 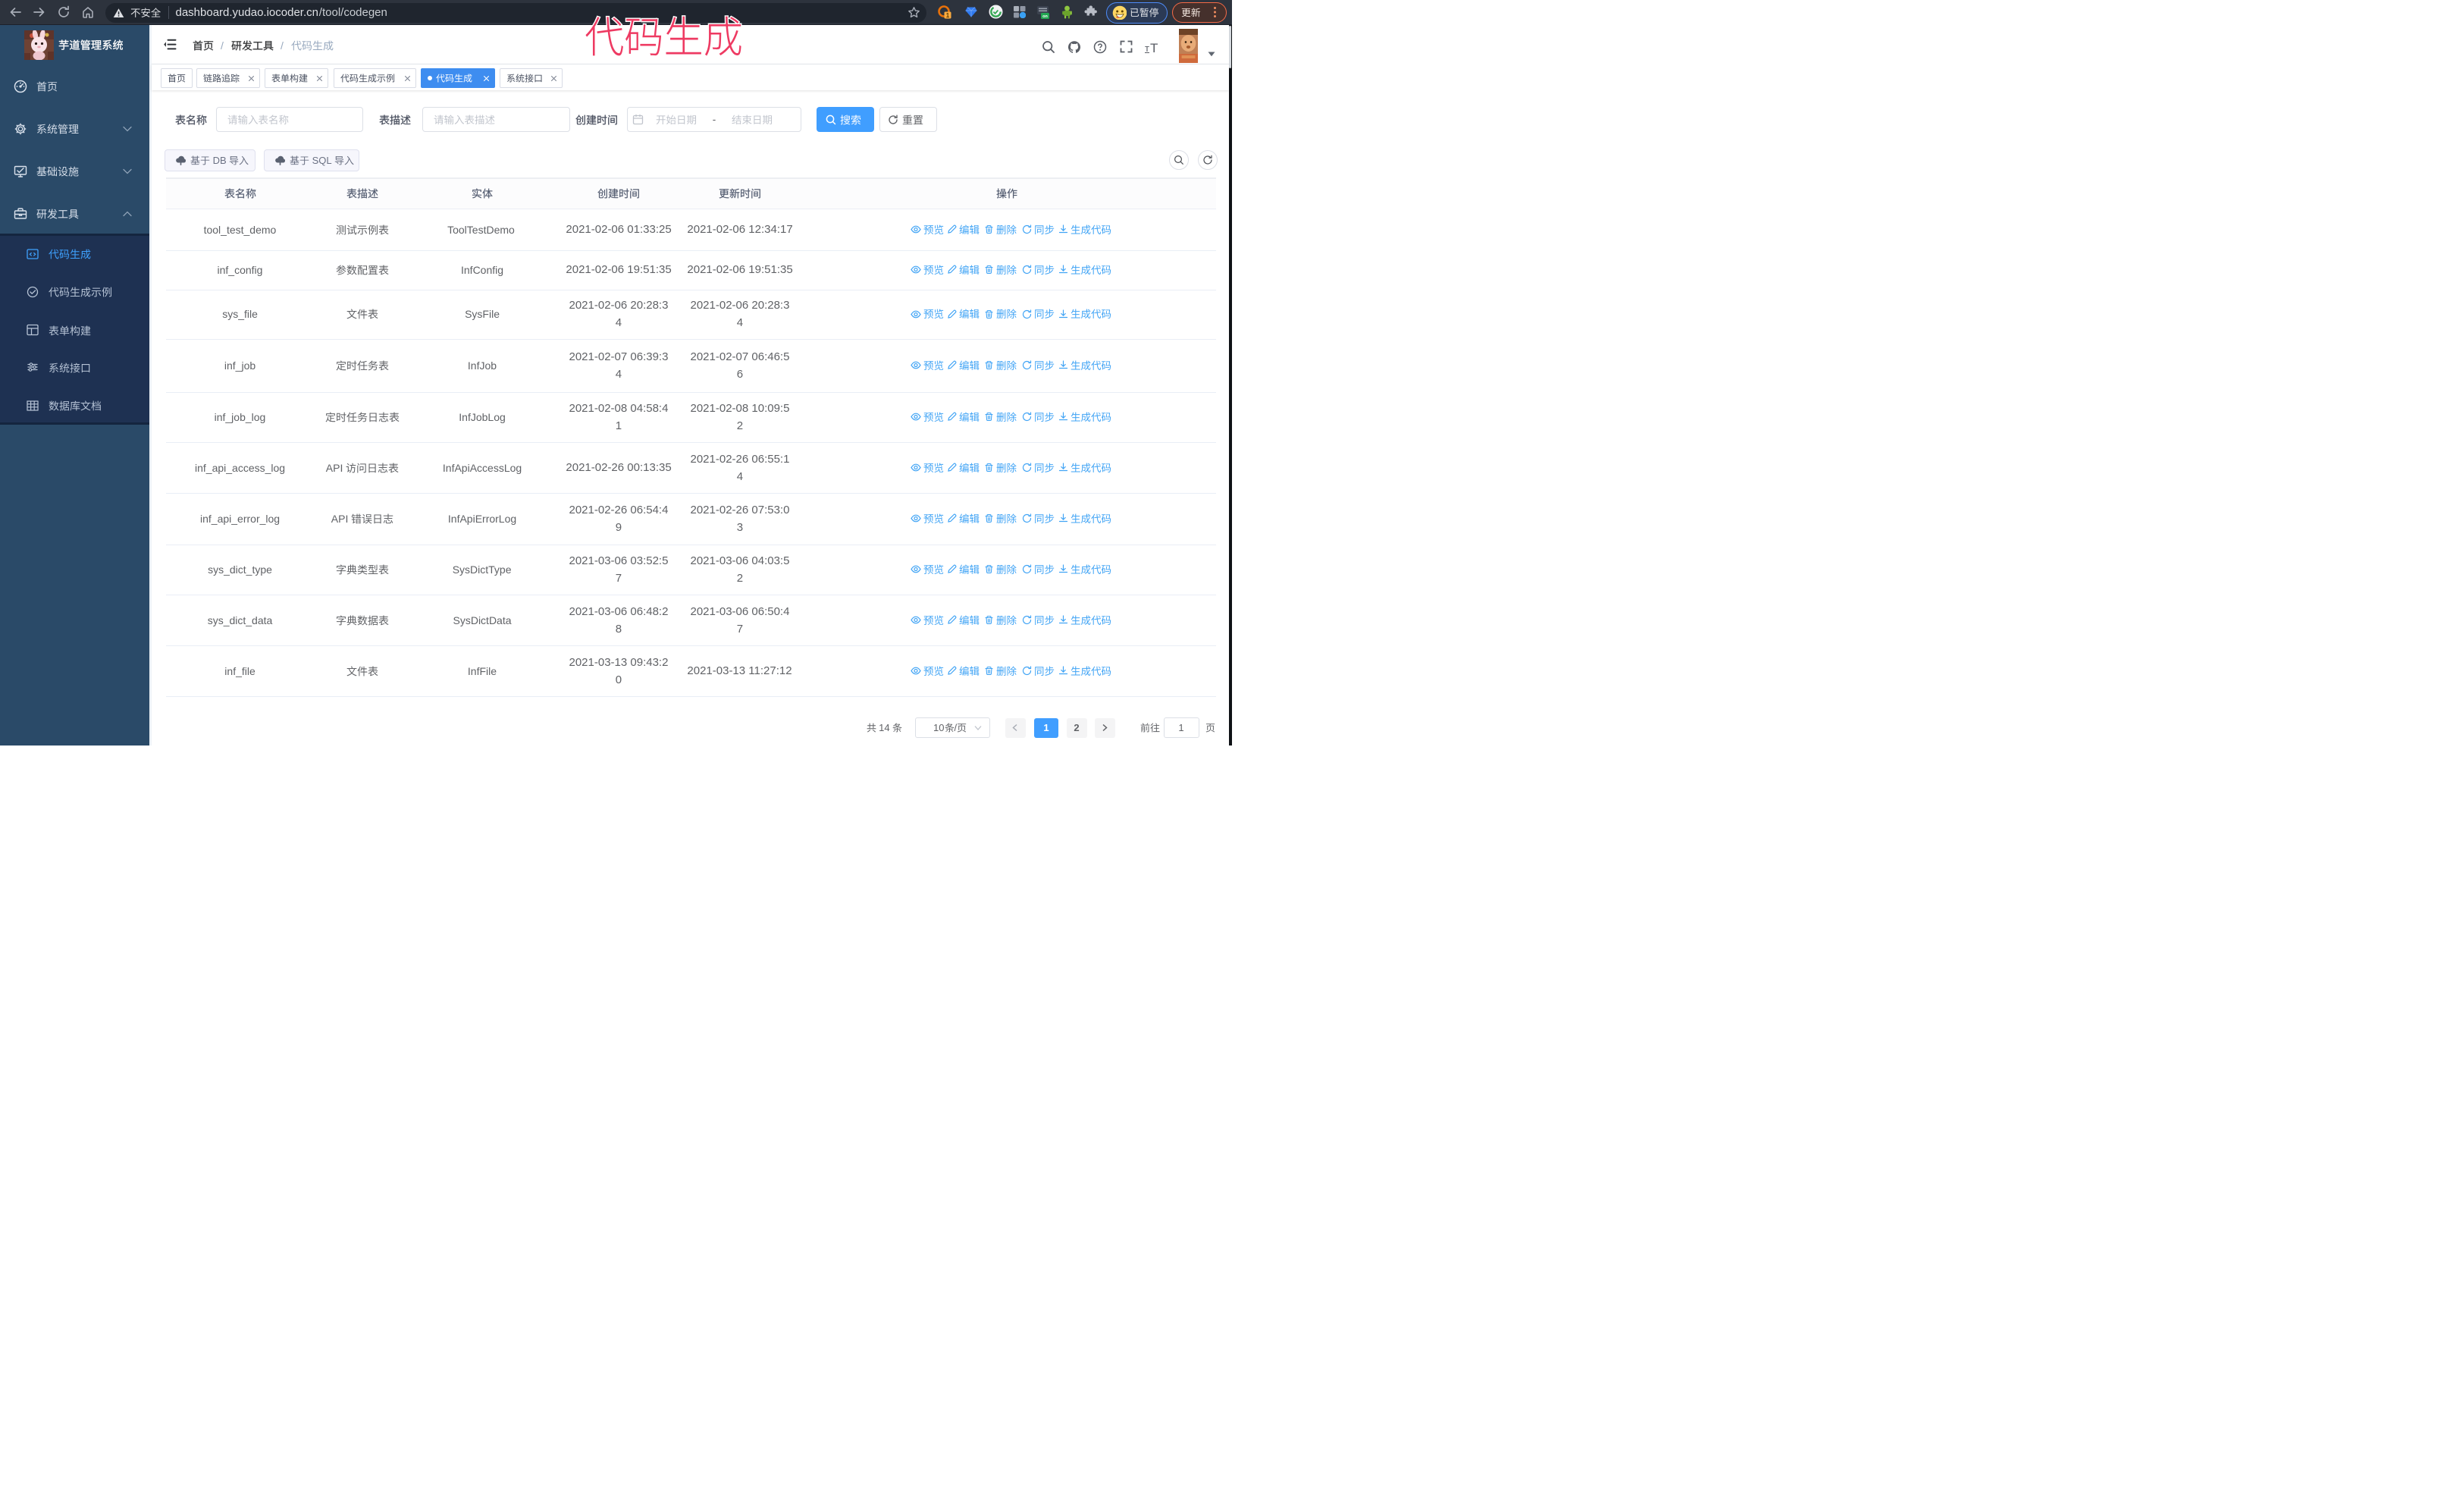 What do you see at coordinates (1045, 16) in the screenshot?
I see `svg-text: on` at bounding box center [1045, 16].